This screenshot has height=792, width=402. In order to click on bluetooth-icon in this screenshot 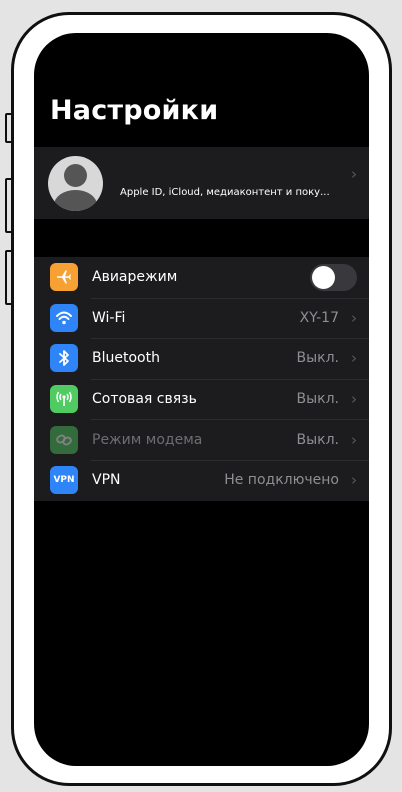, I will do `click(64, 358)`.